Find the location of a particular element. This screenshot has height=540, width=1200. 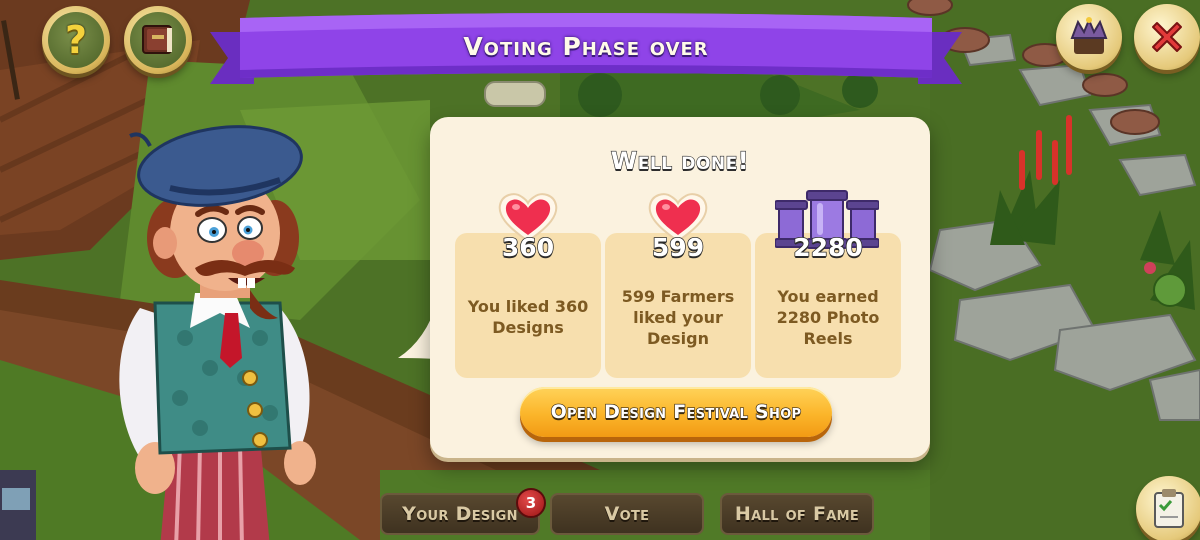

stat-value: 2280 is located at coordinates (827, 247).